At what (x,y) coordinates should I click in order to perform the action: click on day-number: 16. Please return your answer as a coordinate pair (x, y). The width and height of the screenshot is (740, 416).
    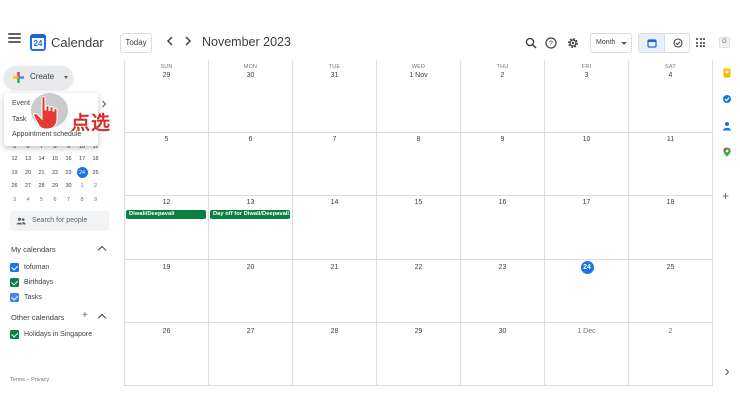
    Looking at the image, I should click on (502, 202).